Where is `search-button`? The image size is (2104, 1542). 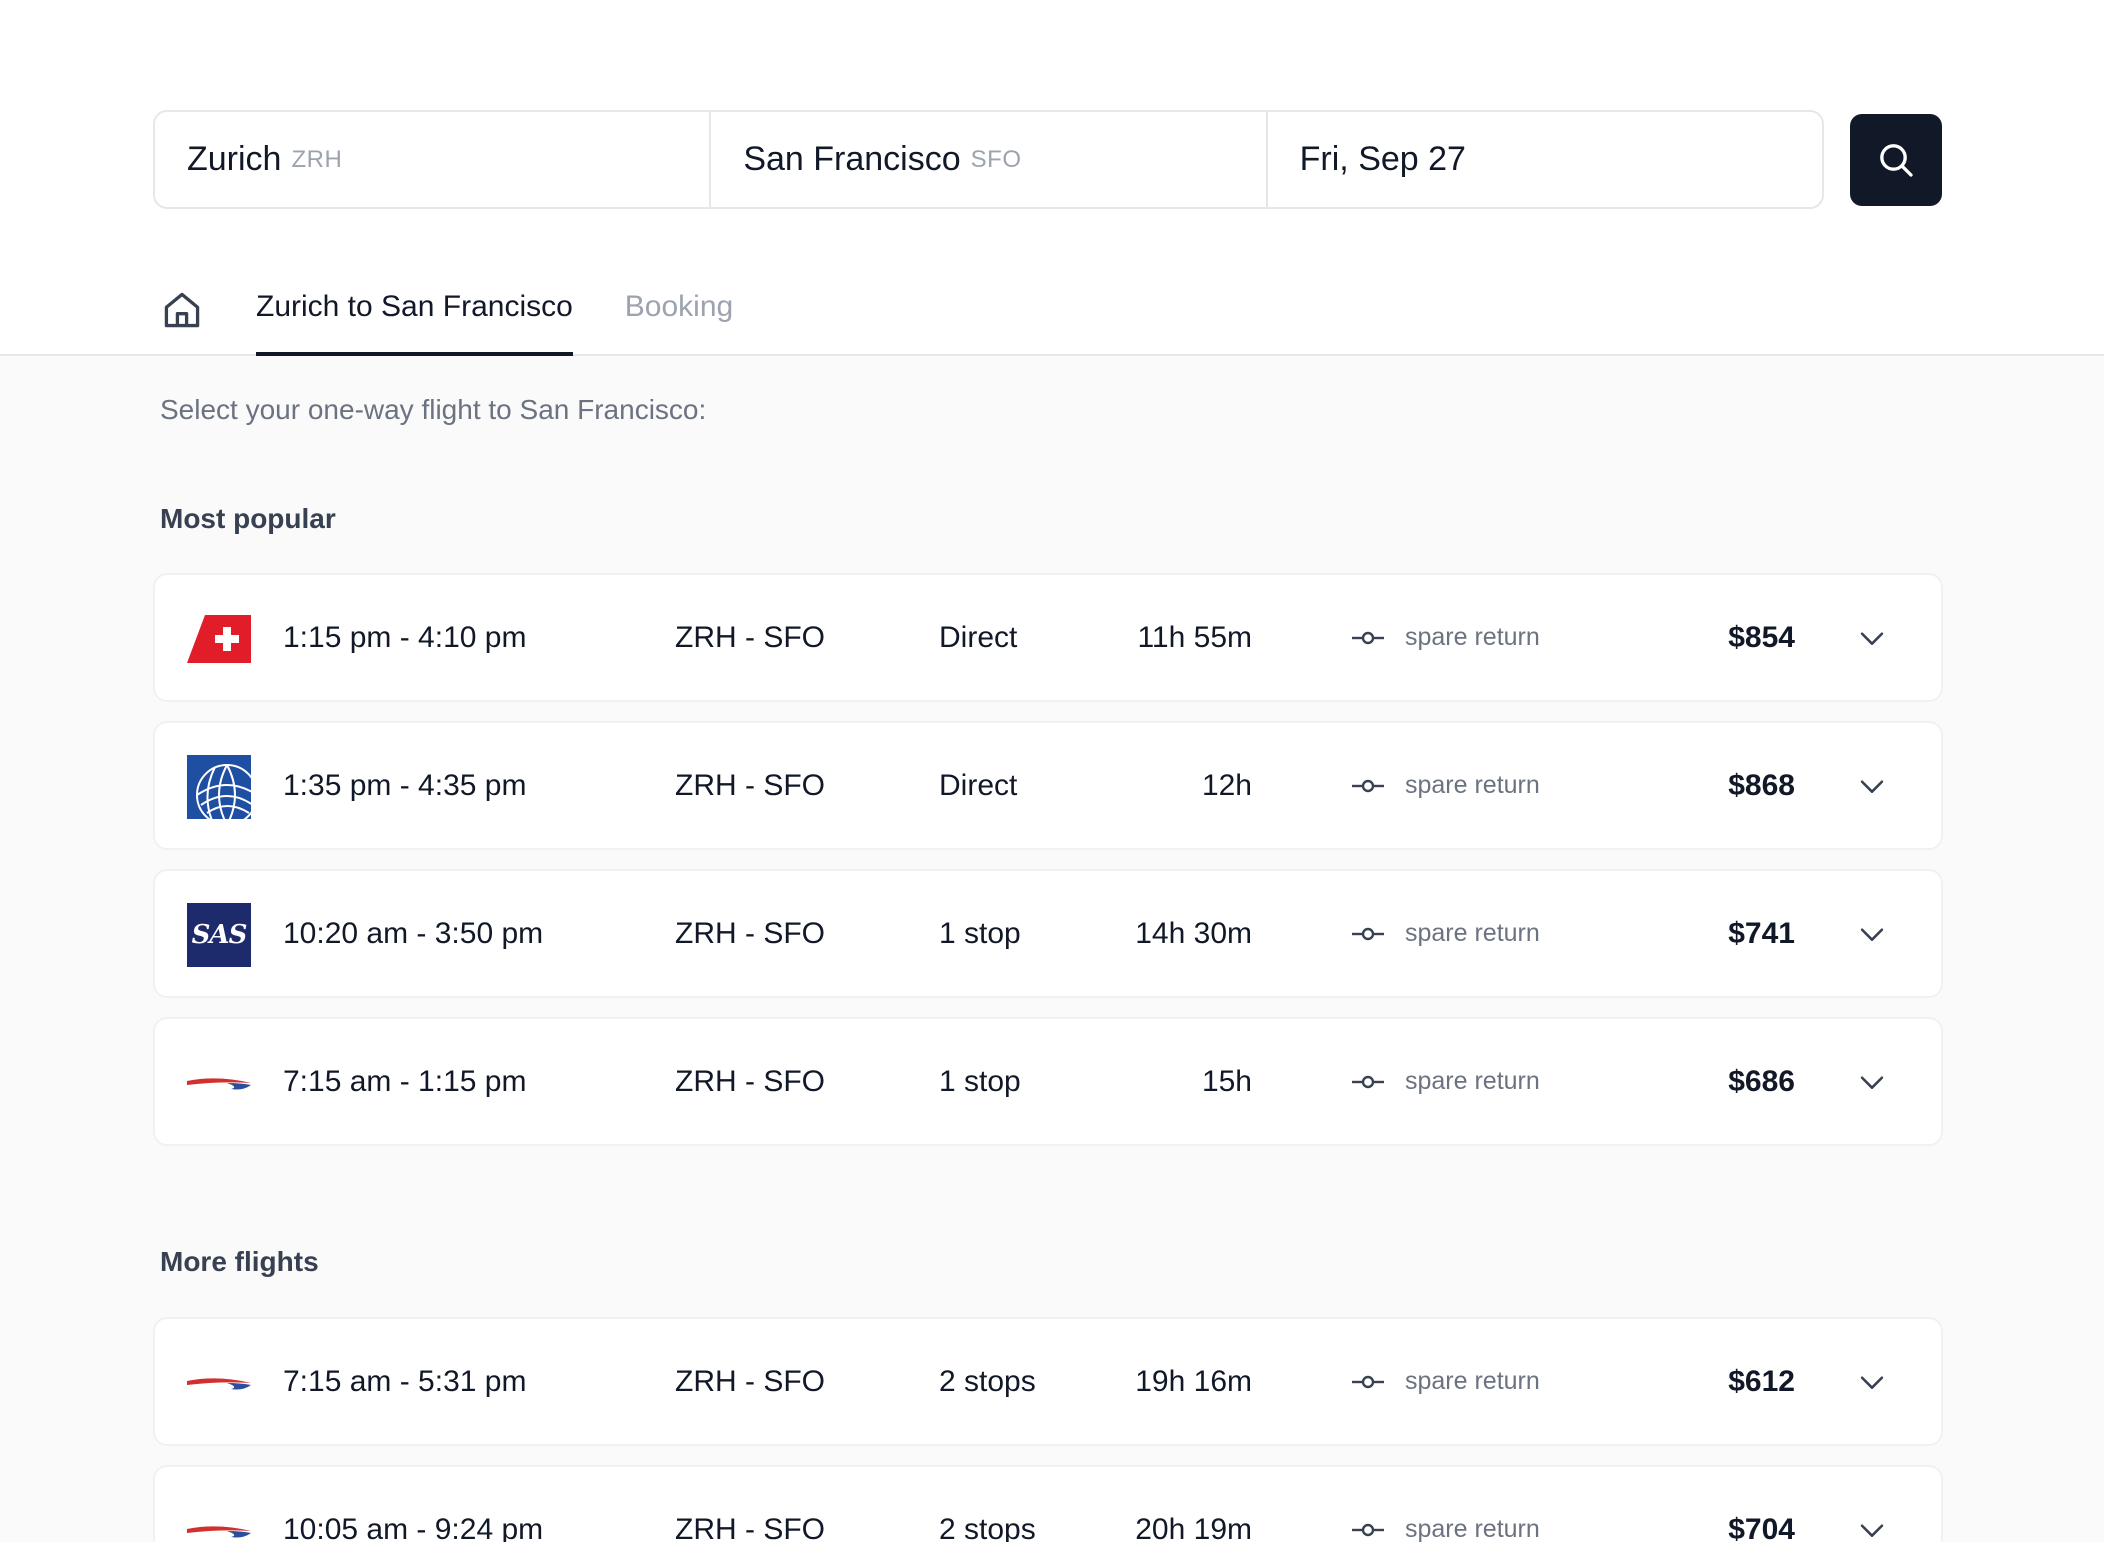
search-button is located at coordinates (1896, 160).